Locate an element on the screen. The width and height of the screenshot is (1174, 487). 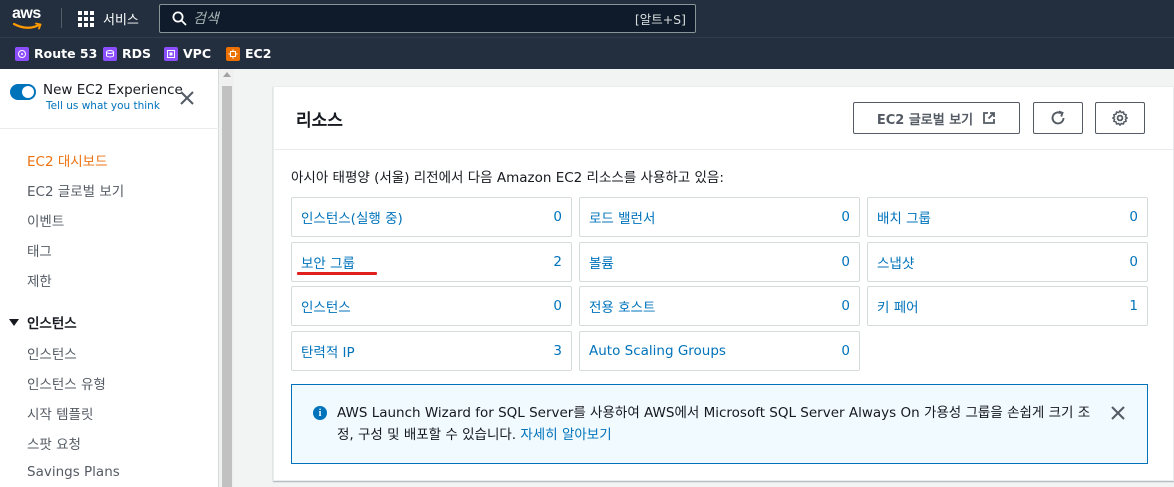
resource-snapshots: 스냅샷 0 is located at coordinates (1007, 262).